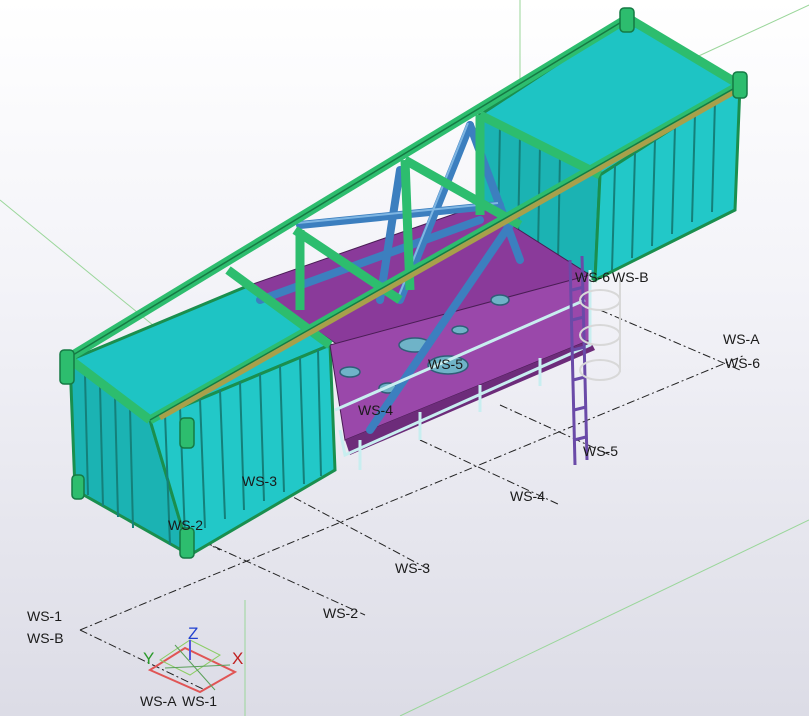  Describe the element at coordinates (202, 421) in the screenshot. I see `left-container` at that location.